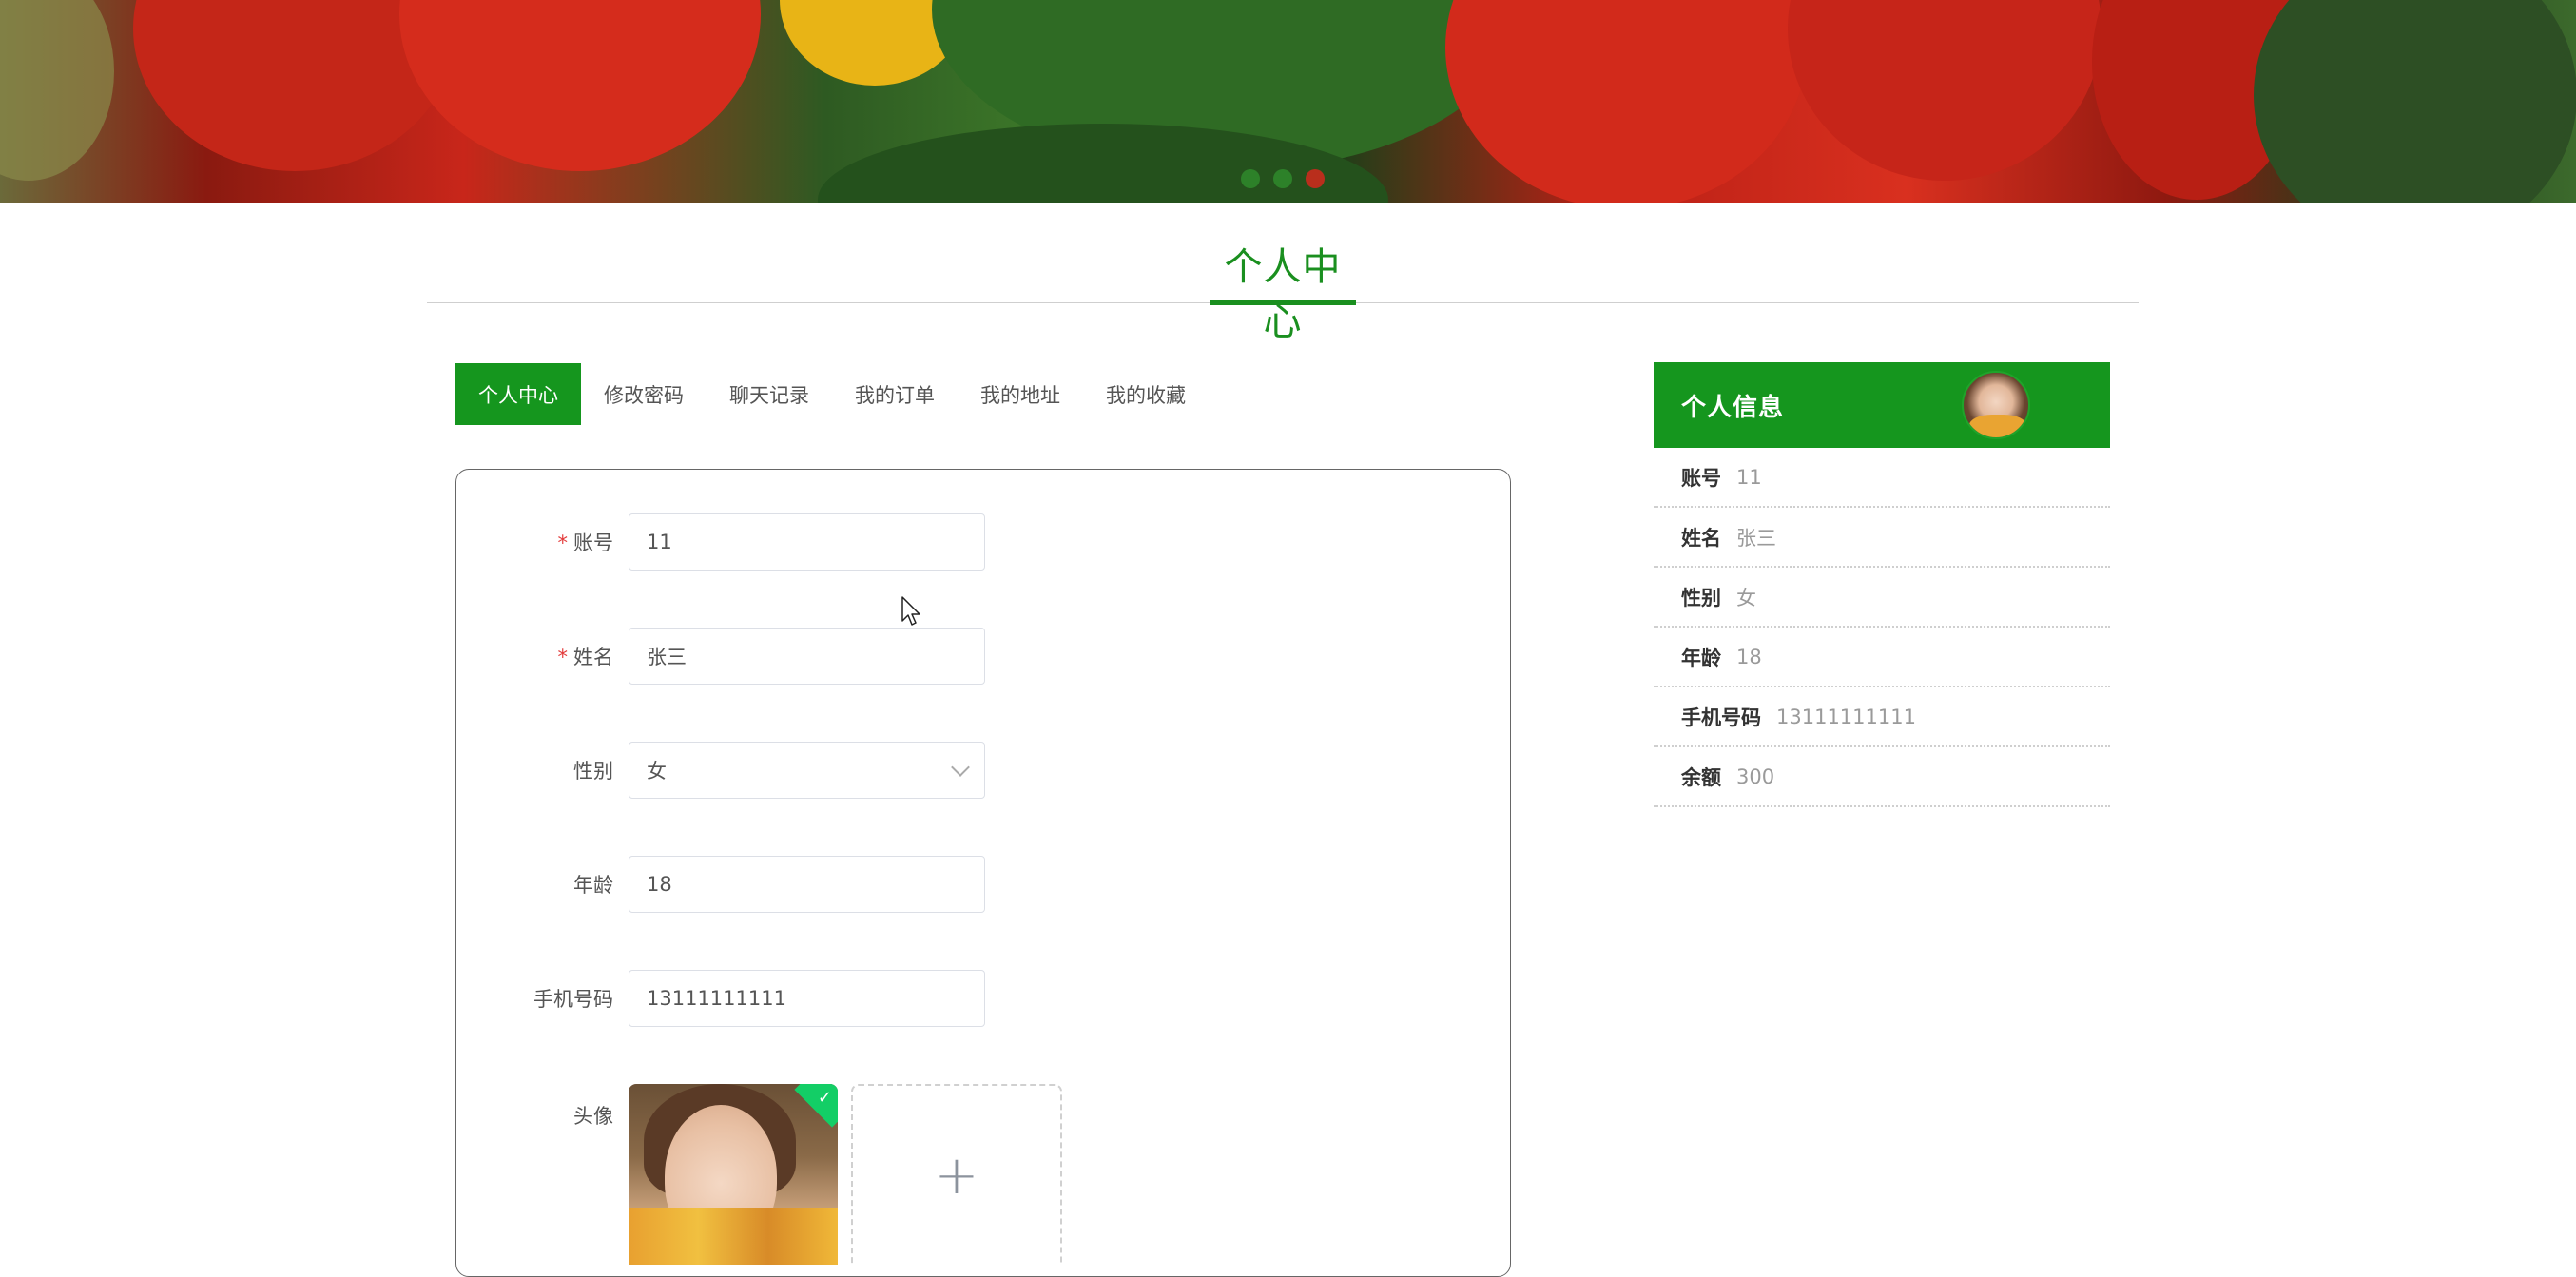 Image resolution: width=2576 pixels, height=1277 pixels. I want to click on tab-my-orders: 我的订单, so click(895, 394).